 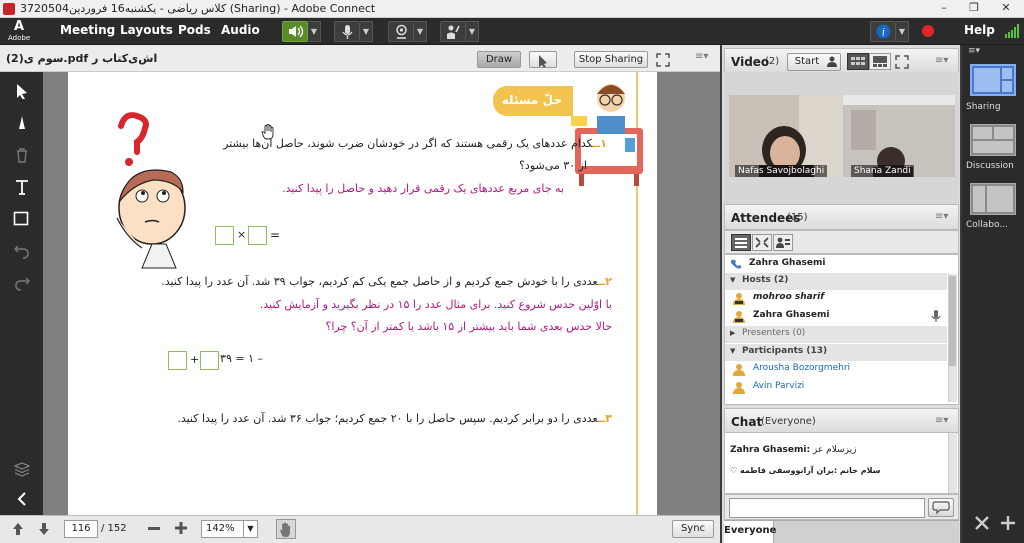 What do you see at coordinates (22, 251) in the screenshot?
I see `undo-icon` at bounding box center [22, 251].